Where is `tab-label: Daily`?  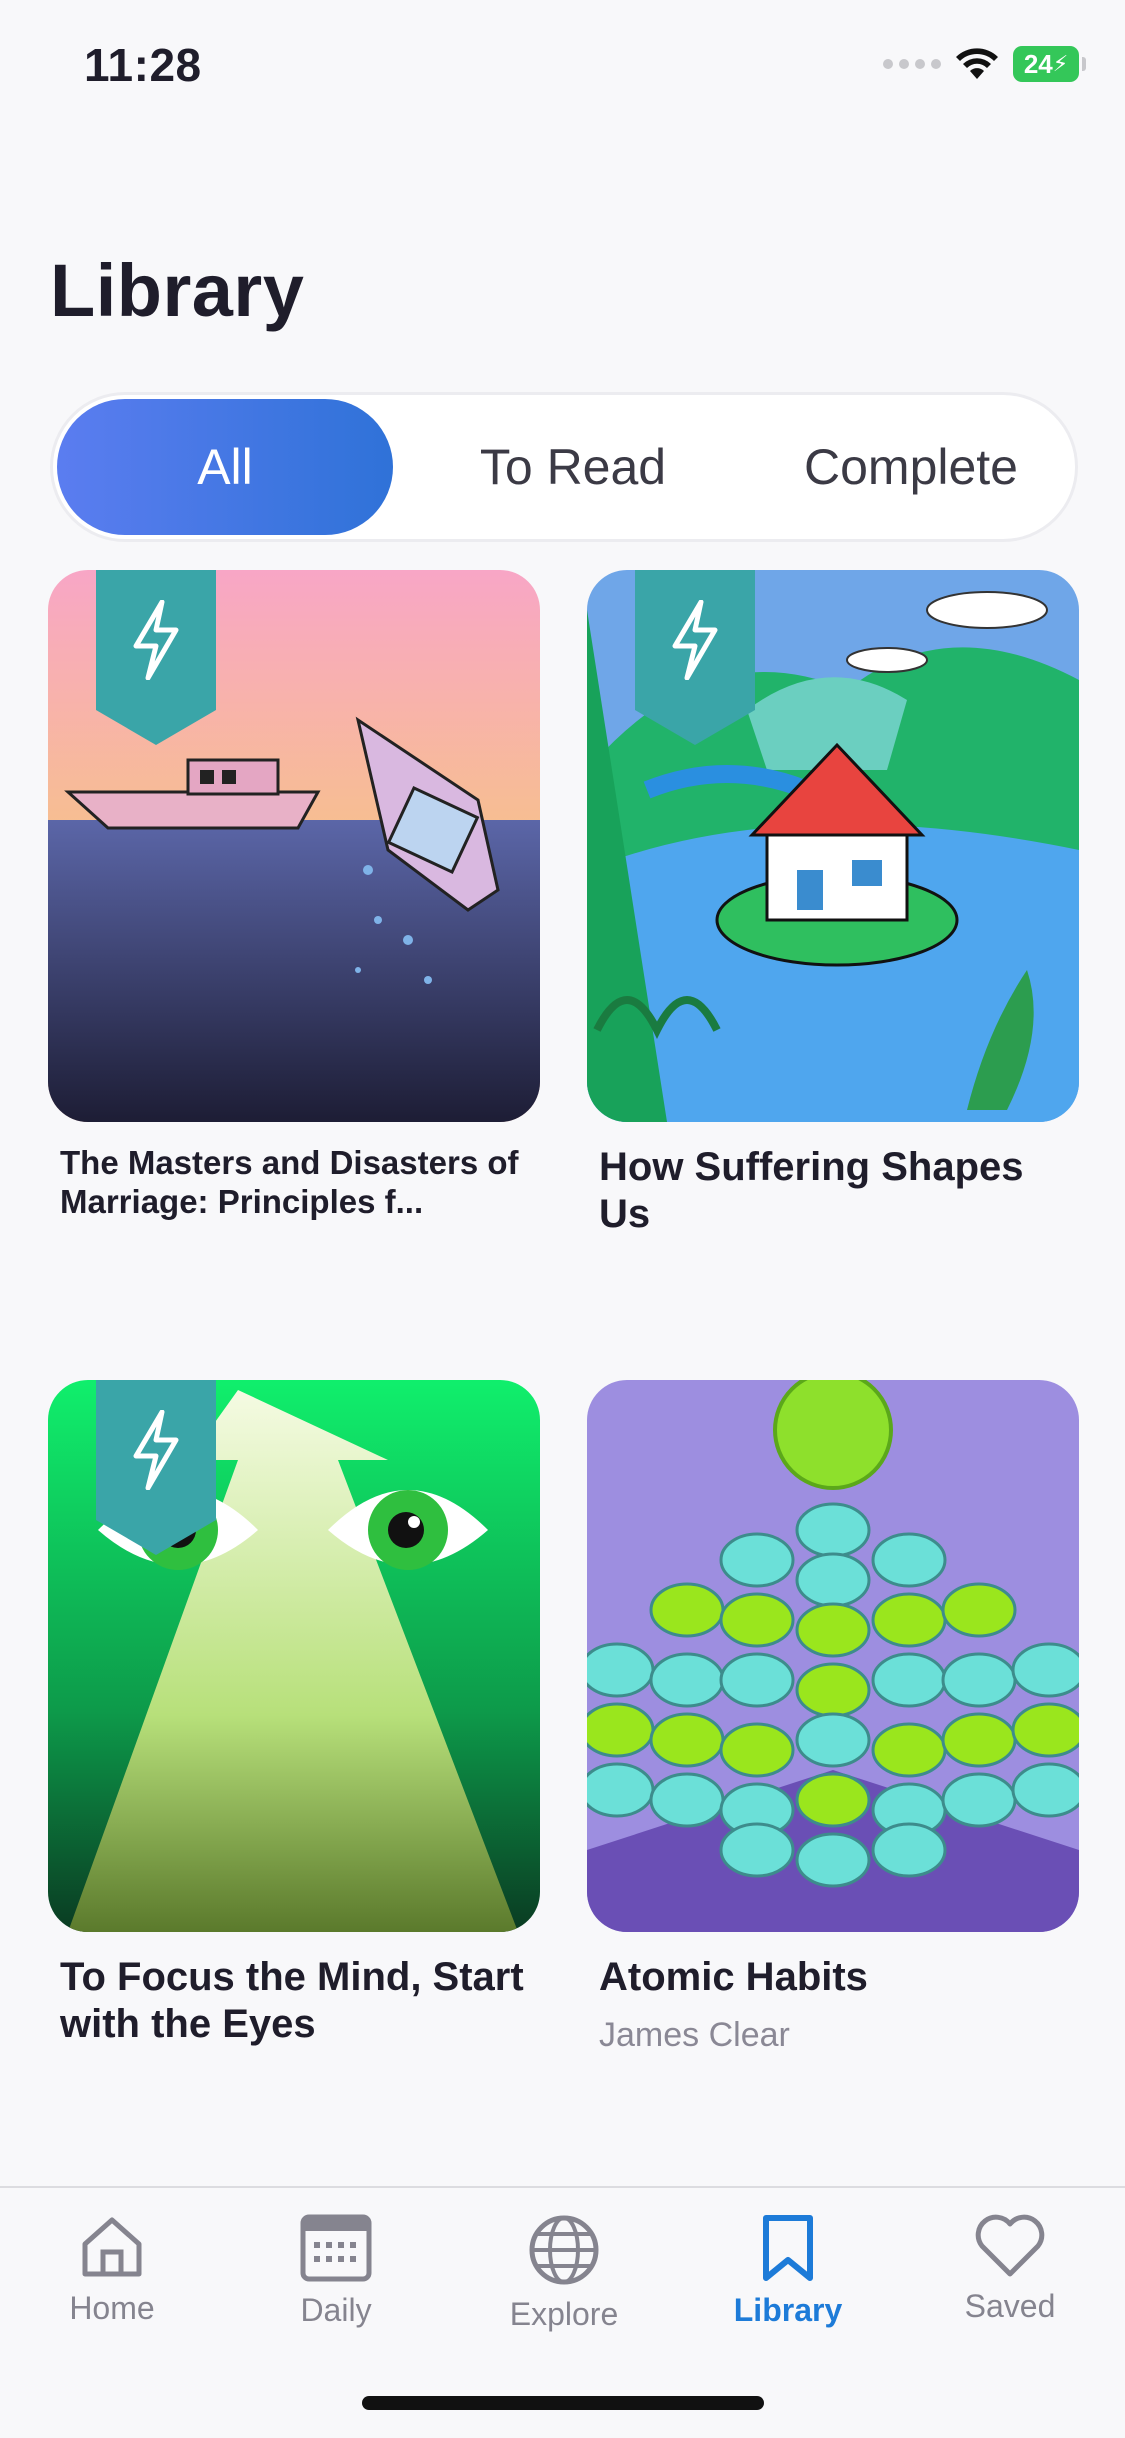 tab-label: Daily is located at coordinates (336, 2310).